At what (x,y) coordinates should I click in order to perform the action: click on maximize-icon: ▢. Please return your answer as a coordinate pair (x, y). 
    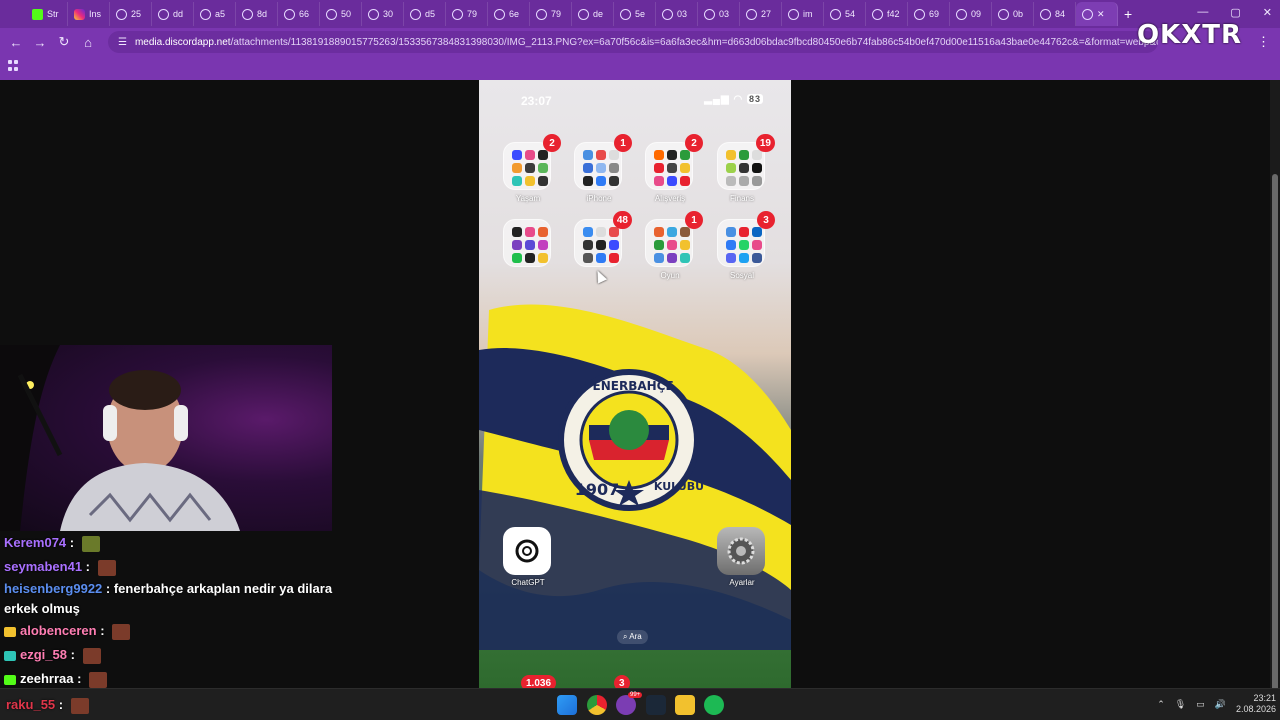
    Looking at the image, I should click on (1235, 12).